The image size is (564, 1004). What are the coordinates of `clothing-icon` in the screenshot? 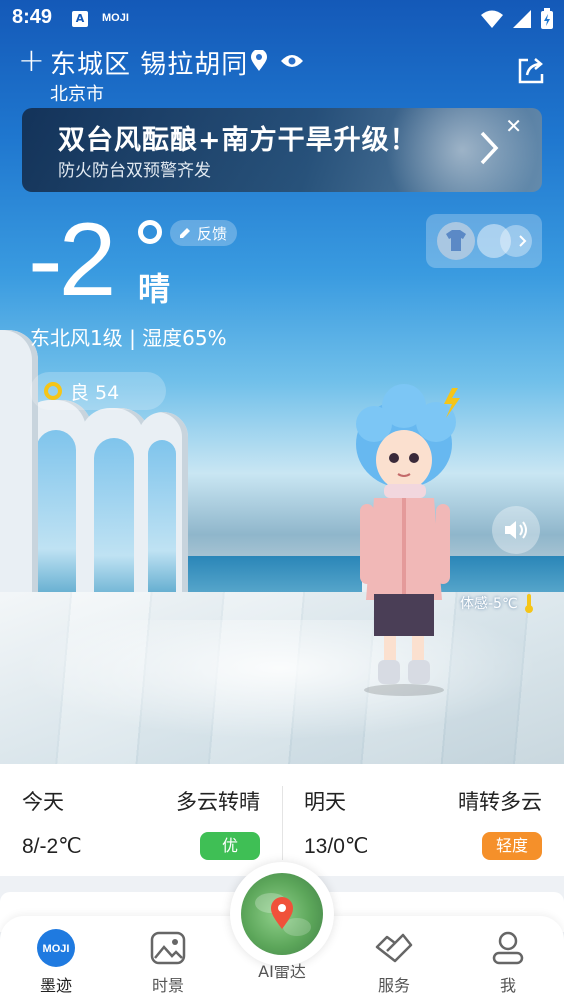 It's located at (484, 241).